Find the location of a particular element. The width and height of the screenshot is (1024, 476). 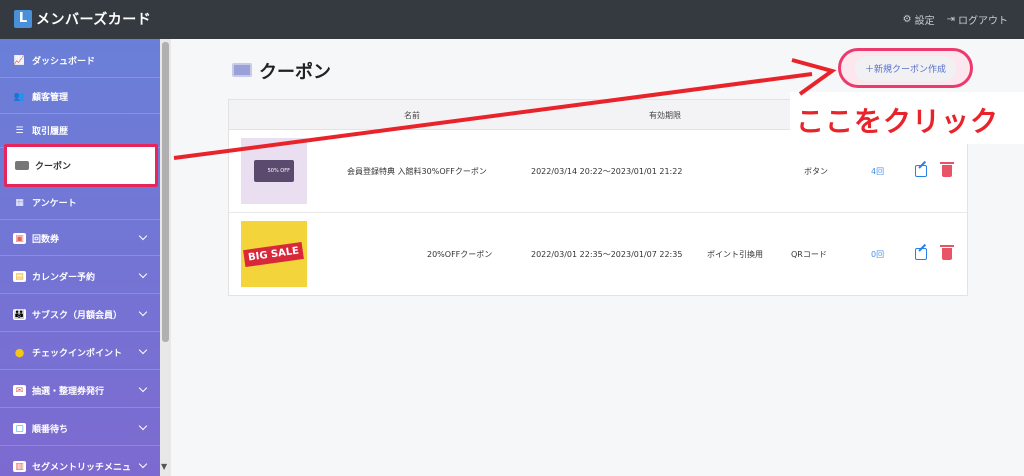

app-logo-icon: L is located at coordinates (23, 19).